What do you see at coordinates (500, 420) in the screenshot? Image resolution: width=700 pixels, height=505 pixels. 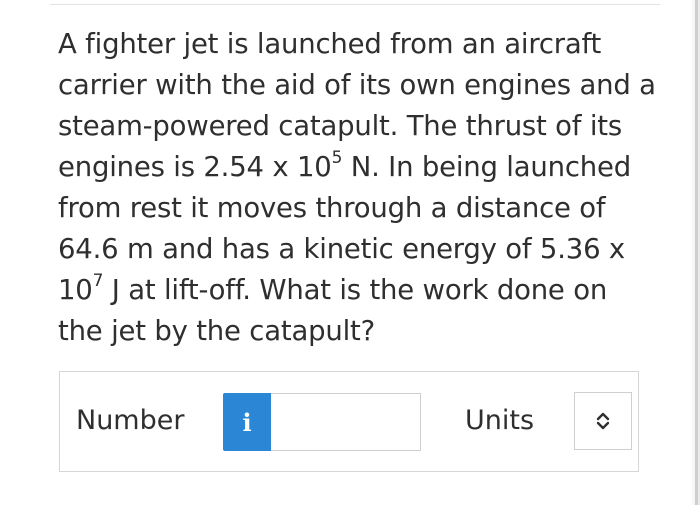 I see `units-label: Units` at bounding box center [500, 420].